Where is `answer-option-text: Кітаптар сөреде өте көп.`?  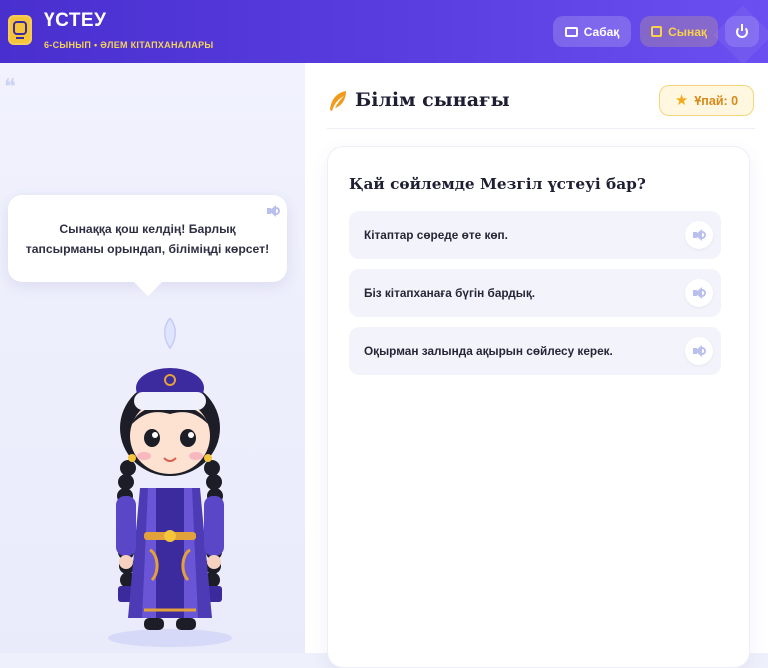 answer-option-text: Кітаптар сөреде өте көп. is located at coordinates (436, 235).